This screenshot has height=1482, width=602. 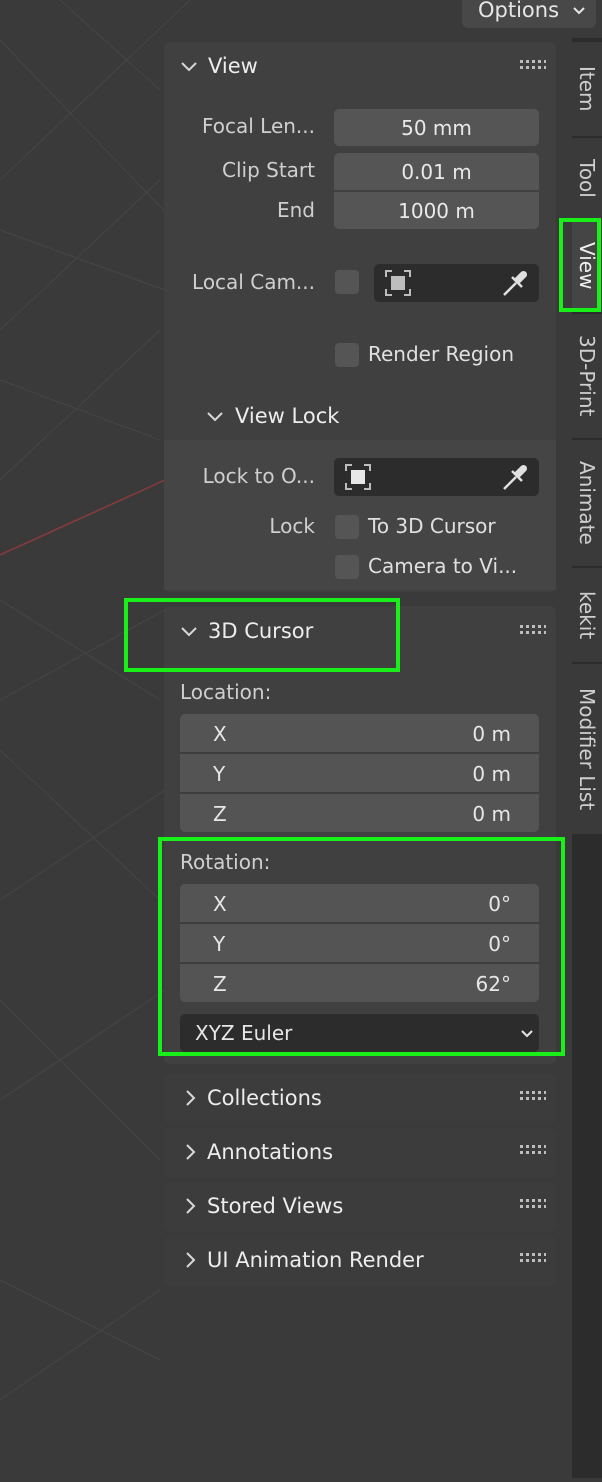 What do you see at coordinates (268, 170) in the screenshot?
I see `clip-start-label: Clip Start` at bounding box center [268, 170].